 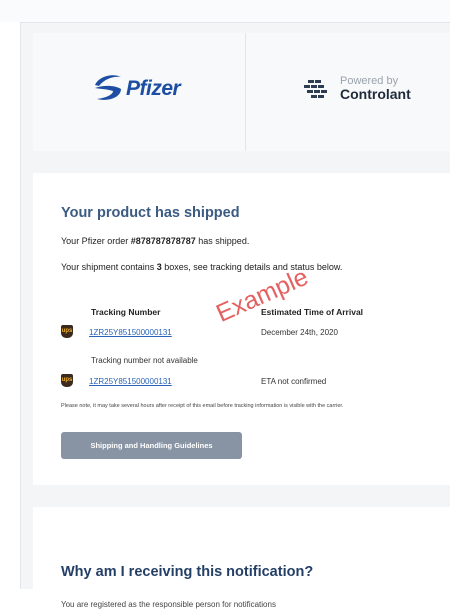 I want to click on boxes-prefix: Your shipment contains, so click(x=109, y=267).